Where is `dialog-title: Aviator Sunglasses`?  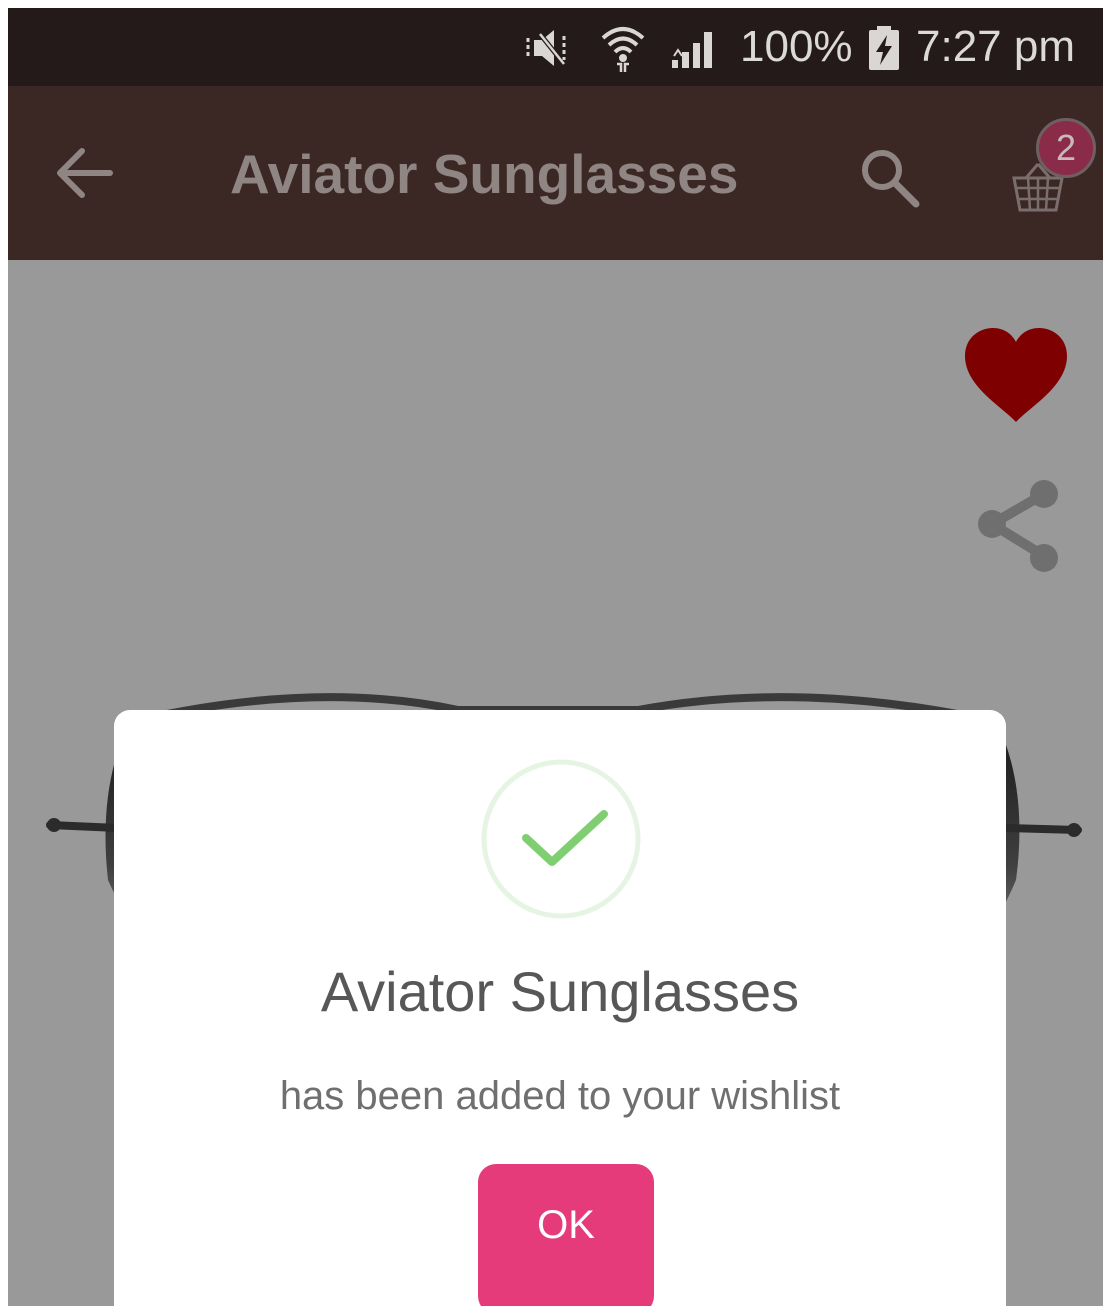
dialog-title: Aviator Sunglasses is located at coordinates (560, 991).